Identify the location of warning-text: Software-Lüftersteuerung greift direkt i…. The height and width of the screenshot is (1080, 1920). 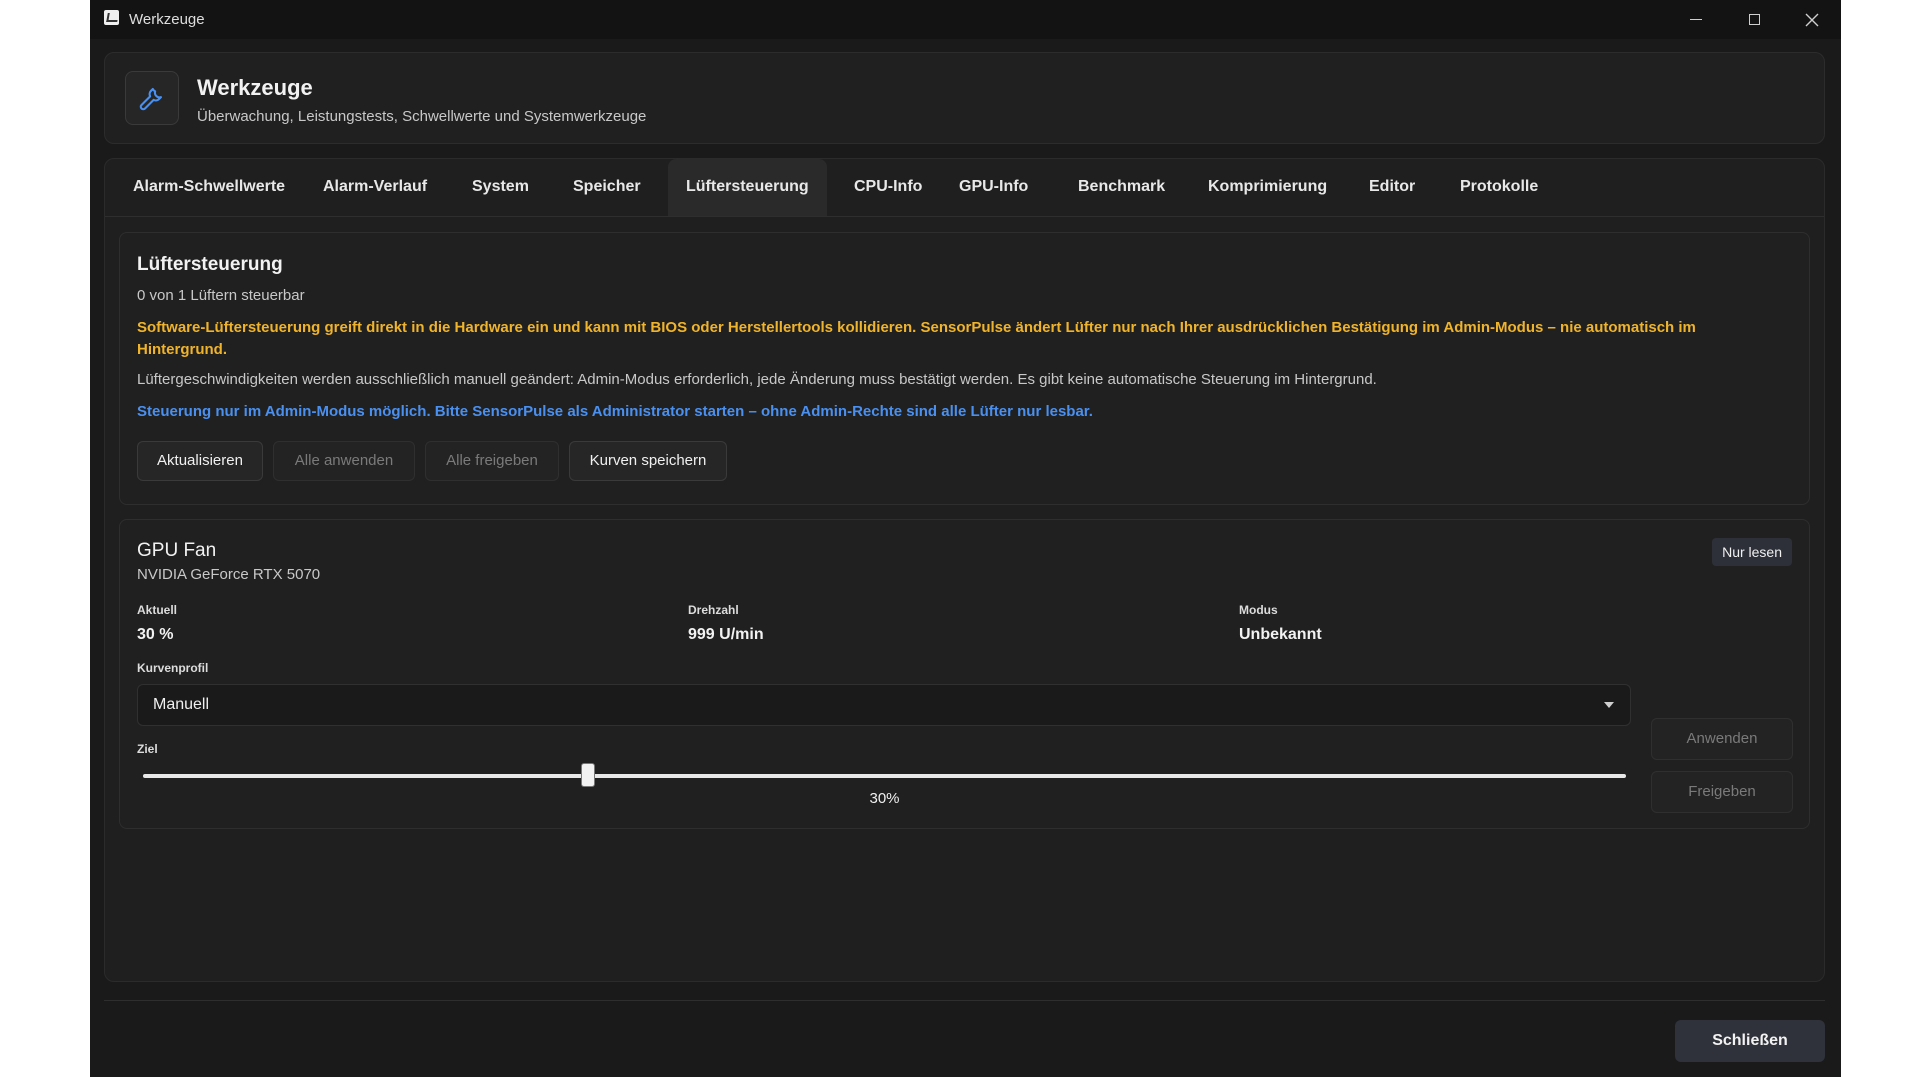
(916, 338).